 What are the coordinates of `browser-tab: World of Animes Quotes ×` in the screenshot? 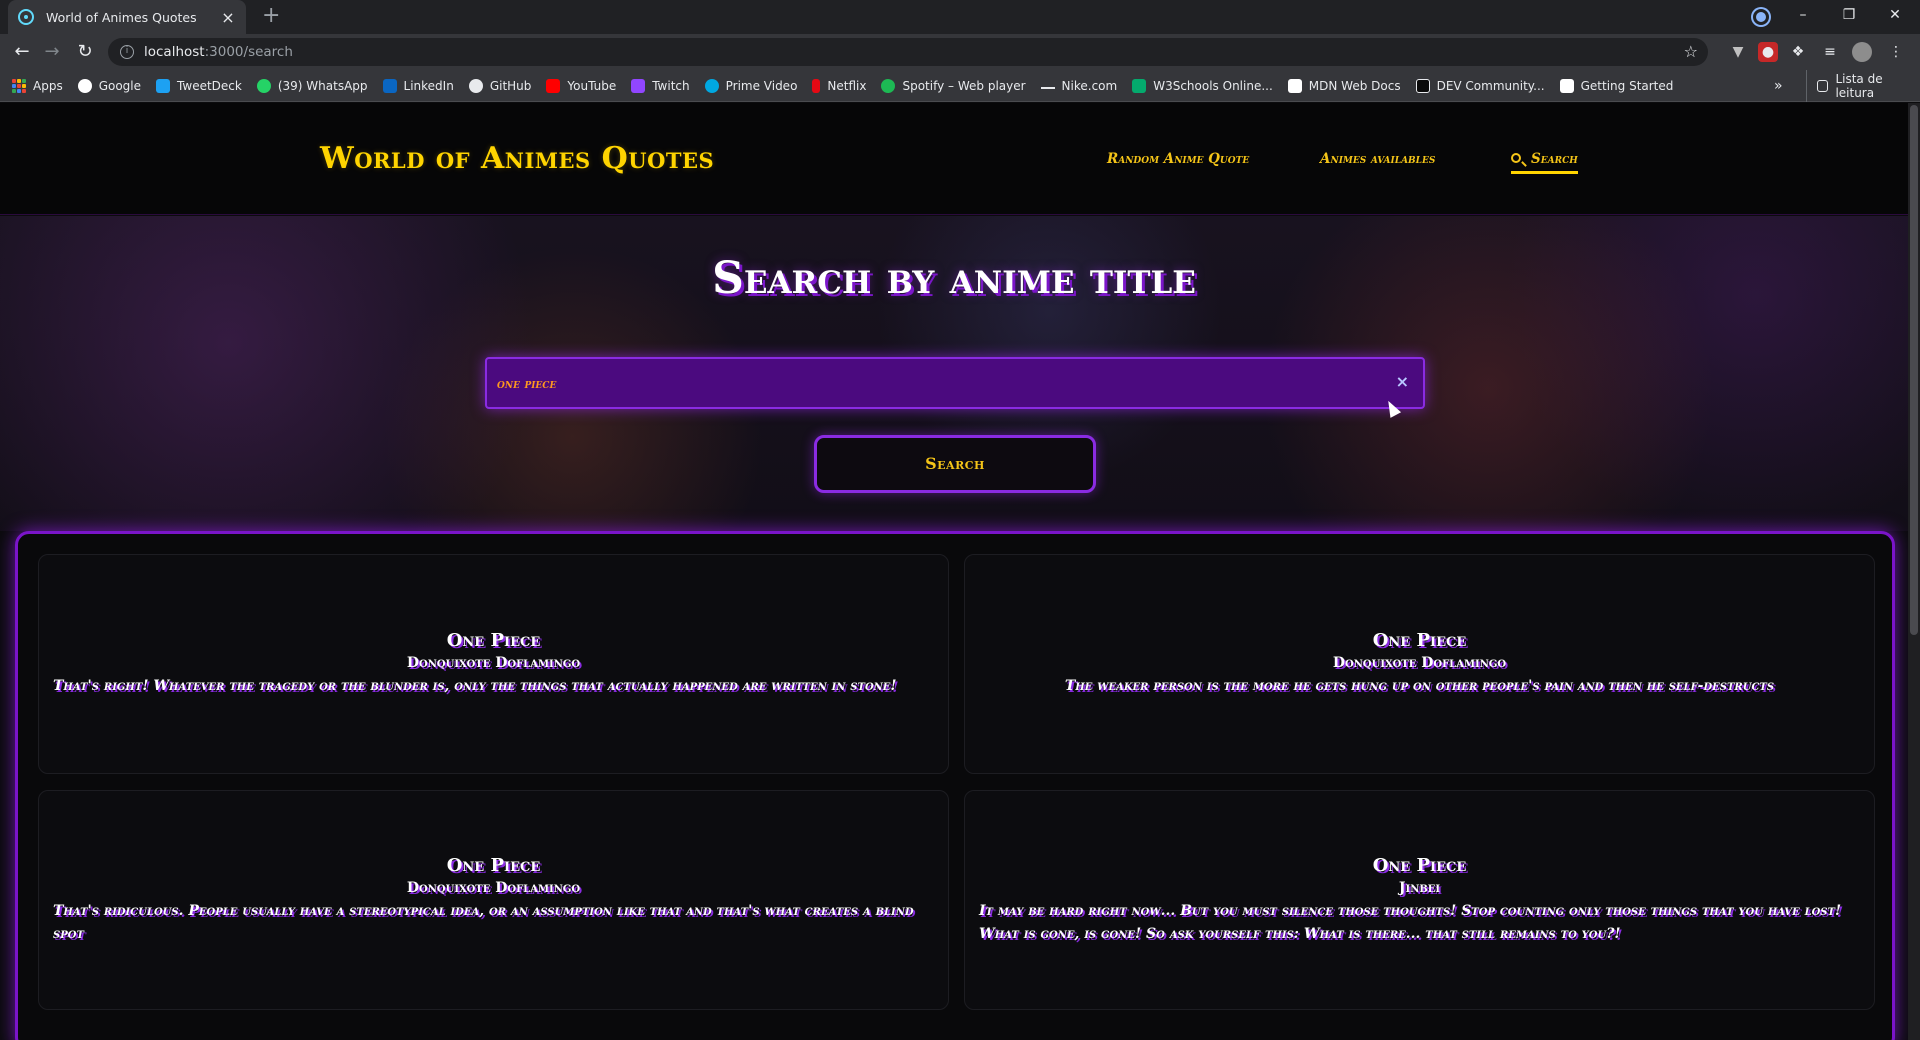 It's located at (127, 17).